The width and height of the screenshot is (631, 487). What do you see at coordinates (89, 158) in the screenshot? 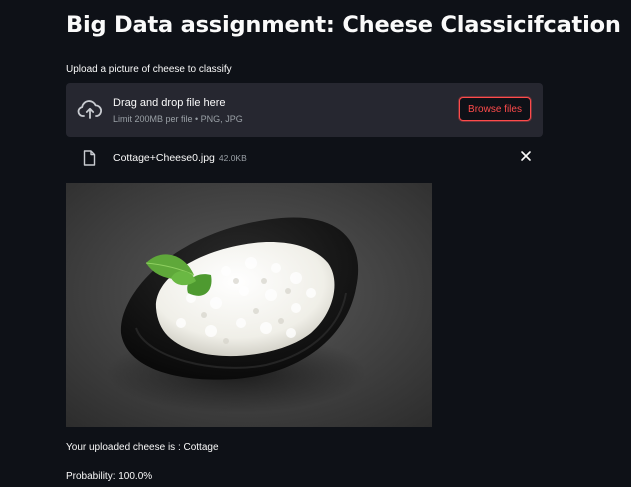
I see `file-icon` at bounding box center [89, 158].